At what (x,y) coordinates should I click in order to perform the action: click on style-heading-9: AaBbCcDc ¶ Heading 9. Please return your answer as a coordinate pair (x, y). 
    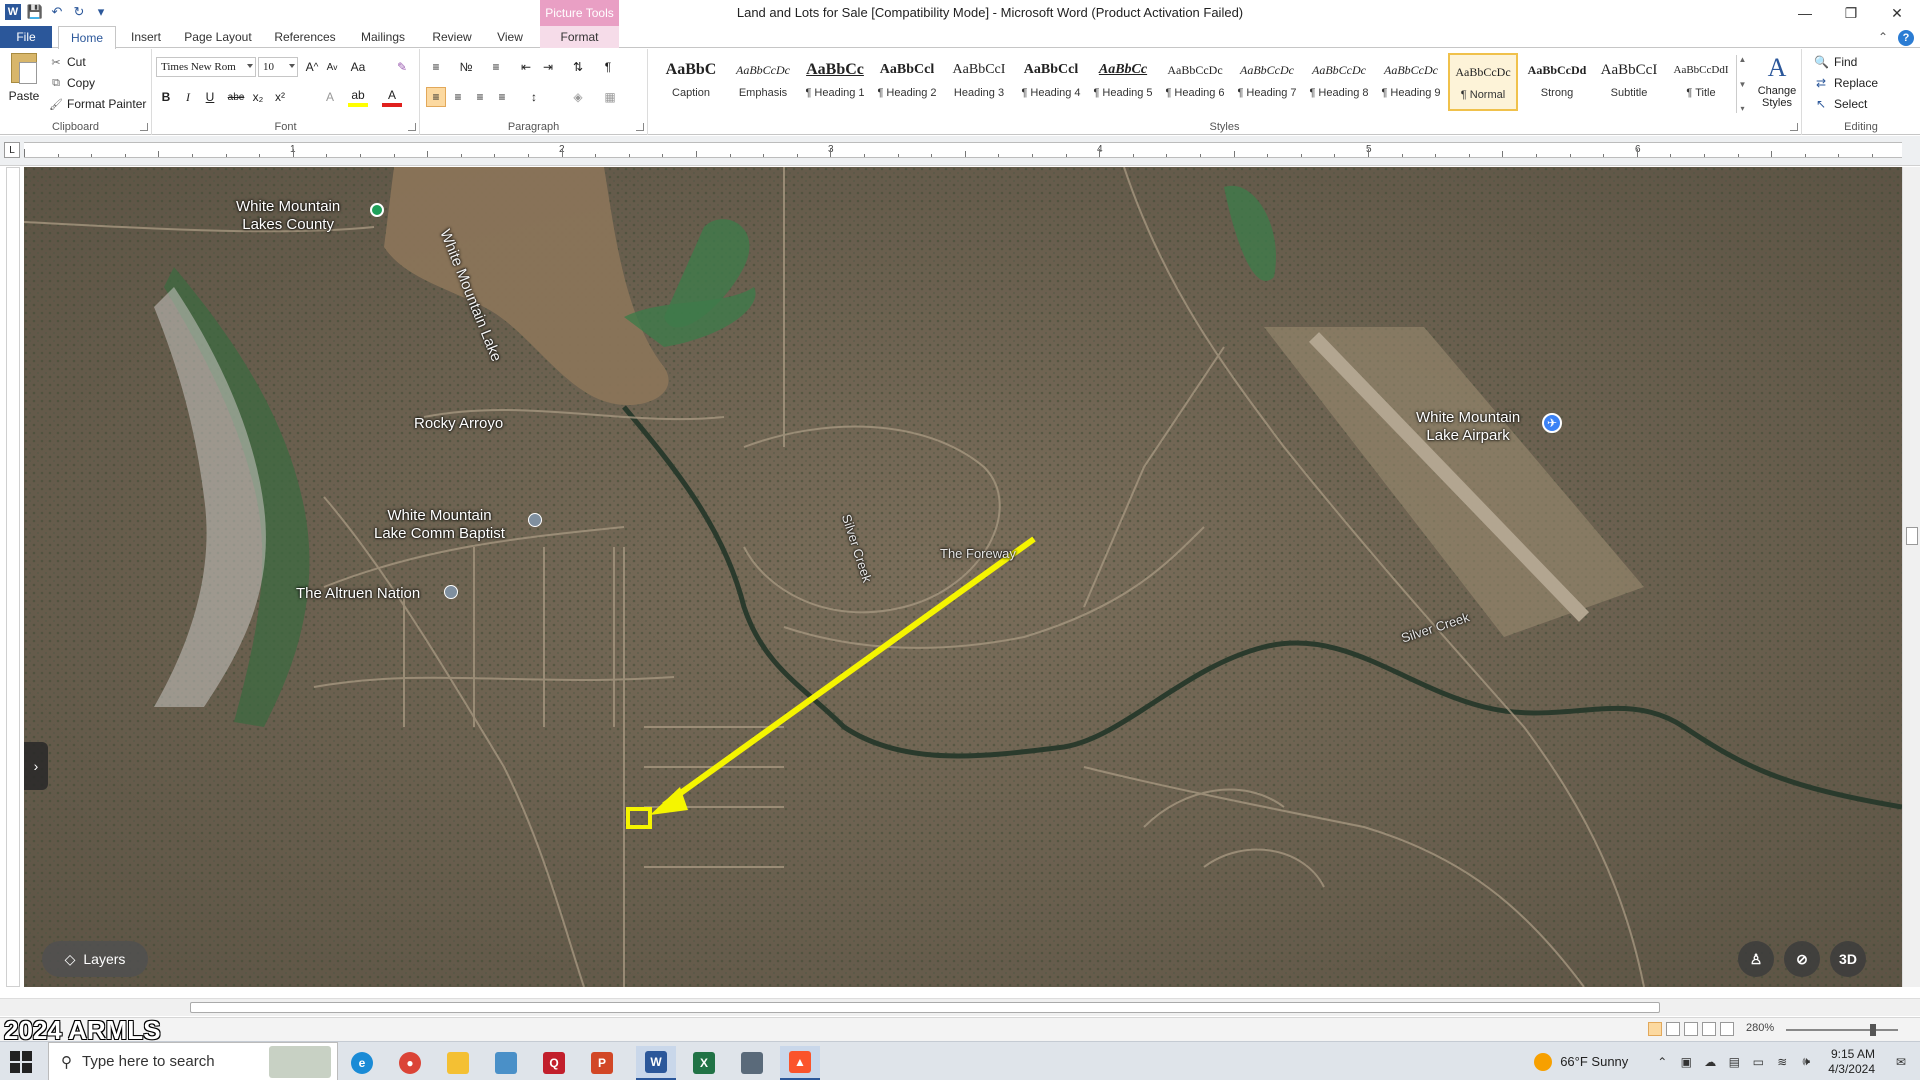
    Looking at the image, I should click on (1411, 82).